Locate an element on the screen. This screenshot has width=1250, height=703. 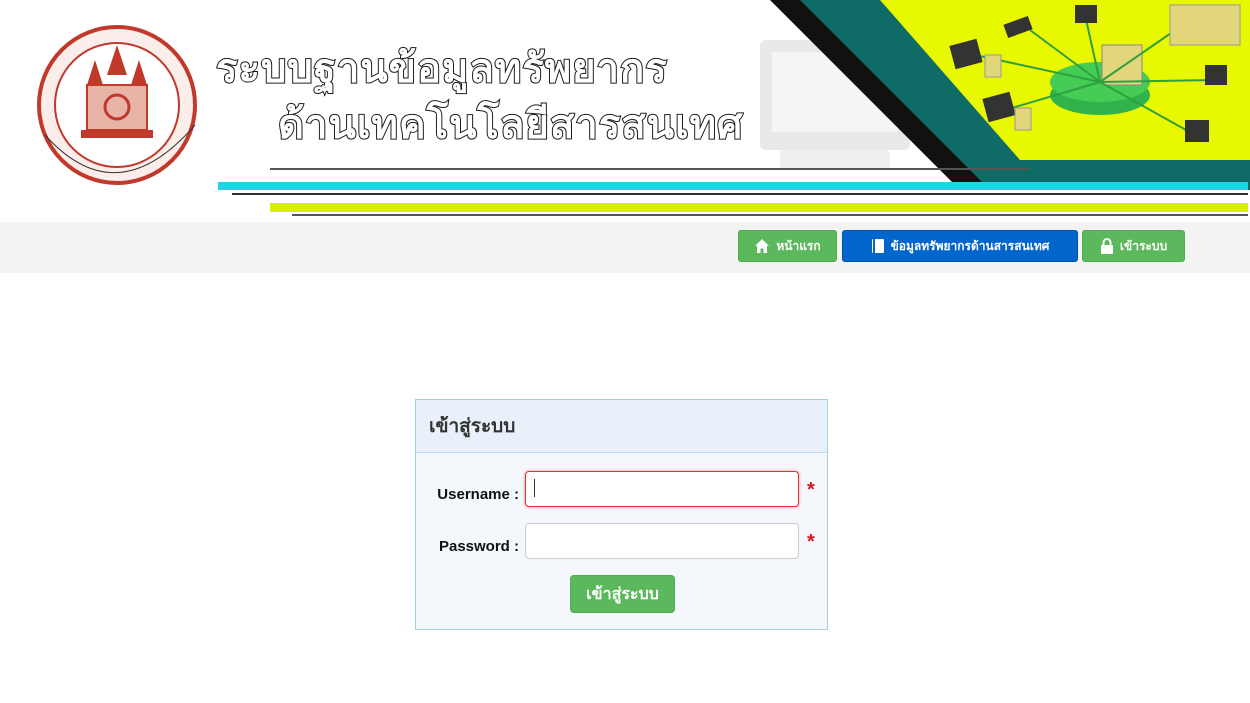
password-input is located at coordinates (662, 541).